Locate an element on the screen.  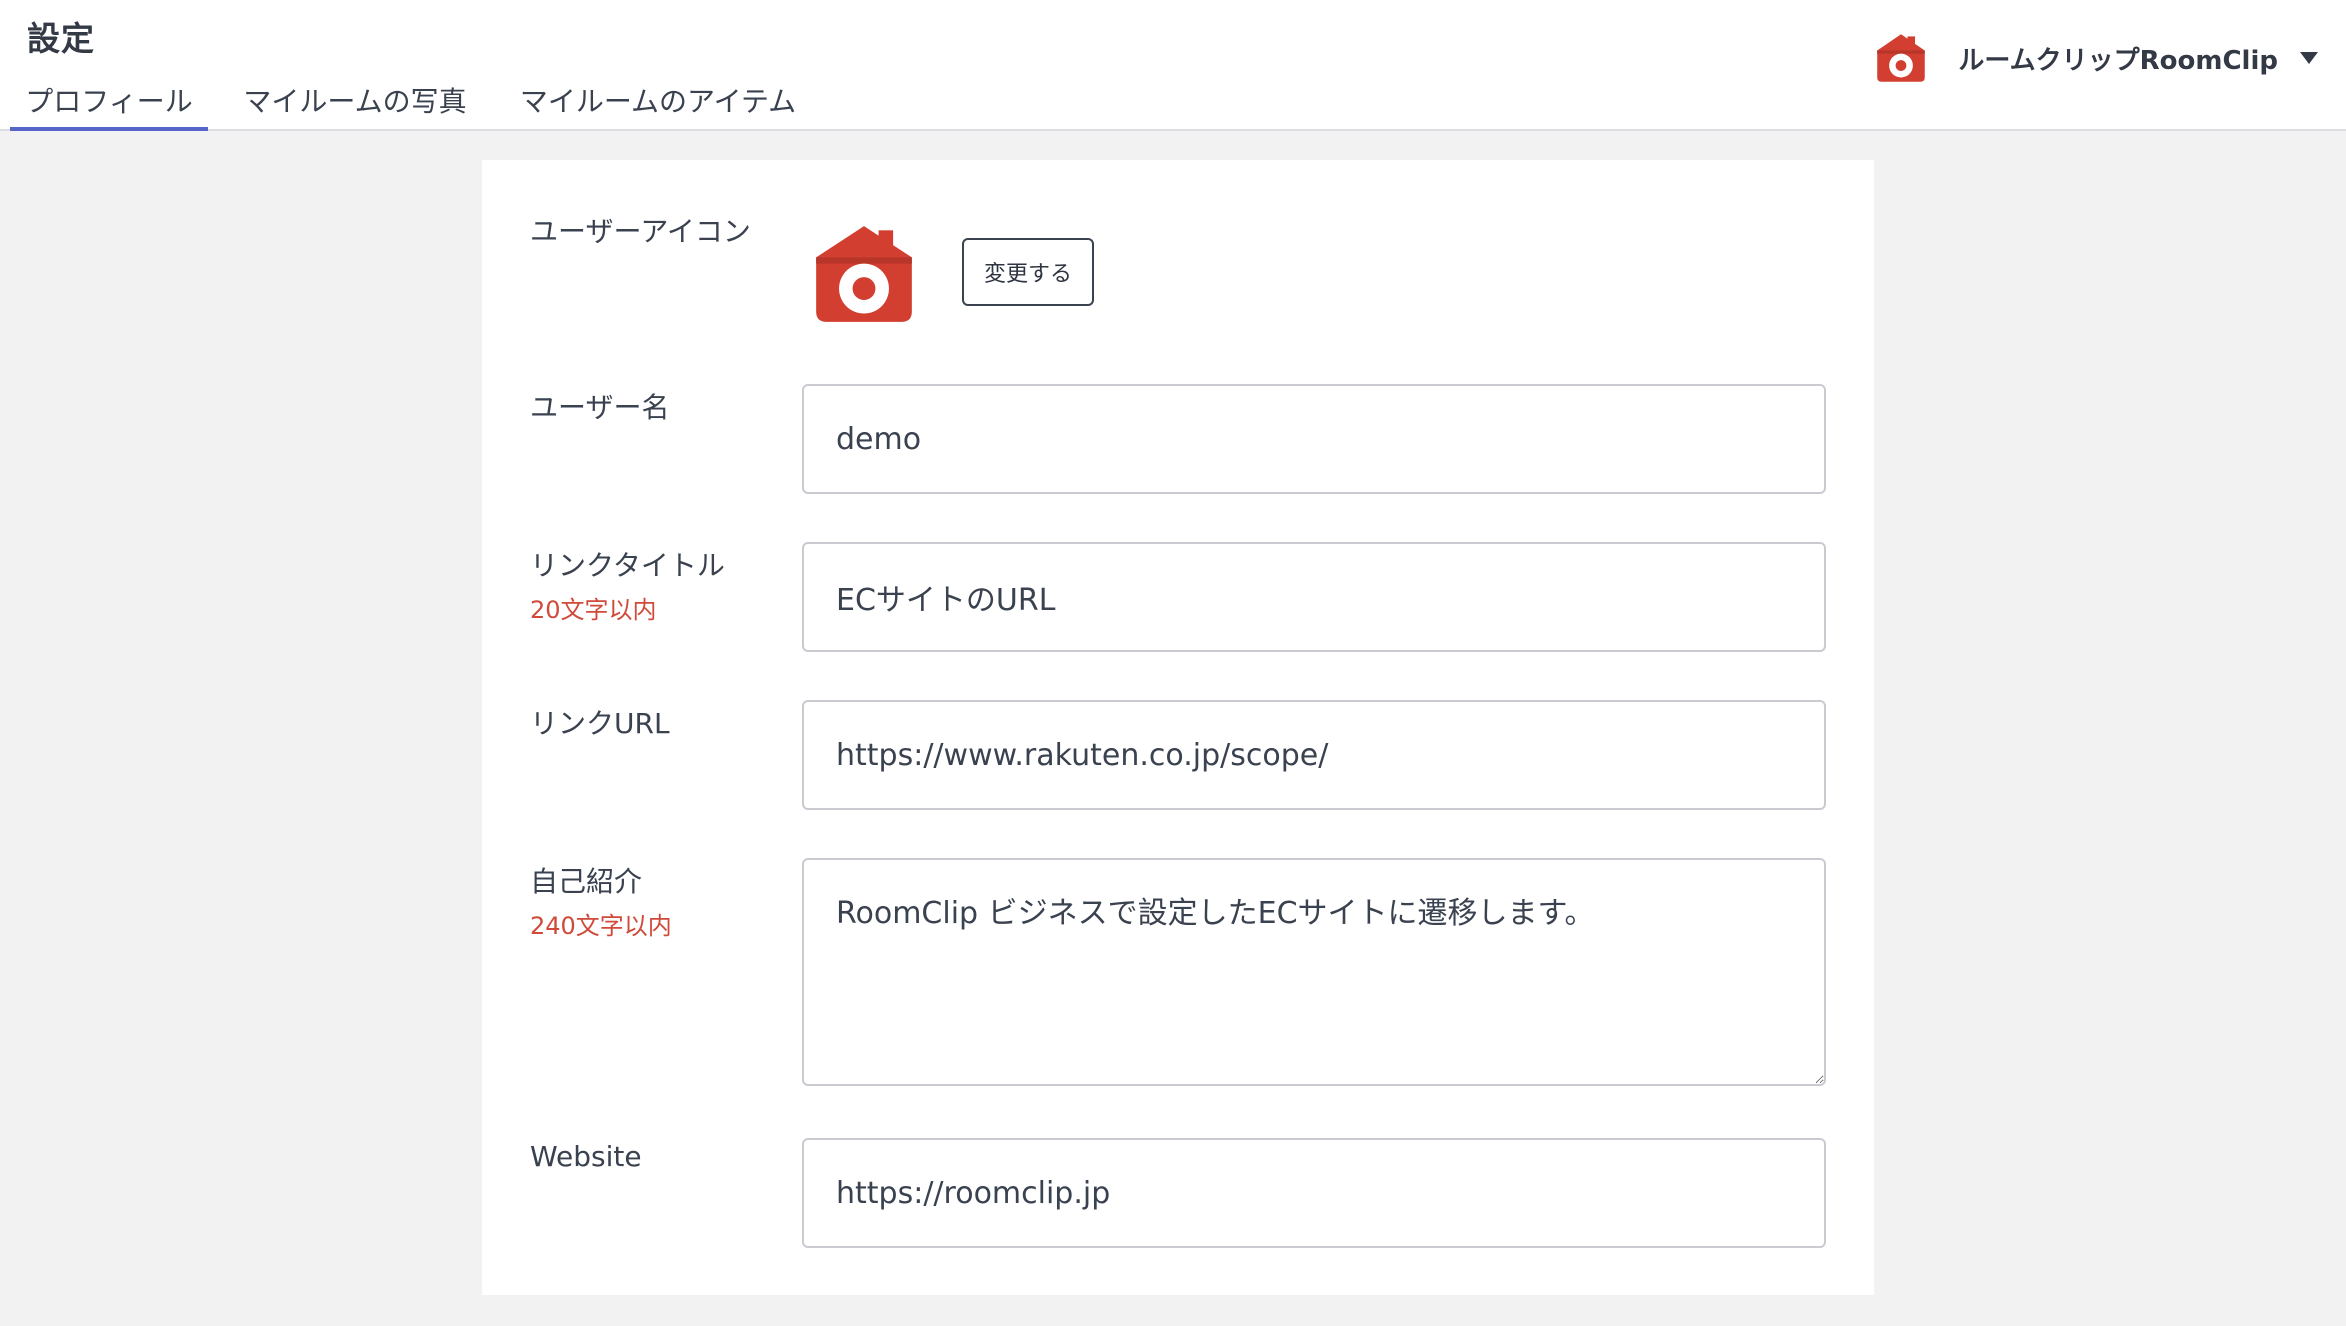
link-title-label: リンクタイトル is located at coordinates (627, 565).